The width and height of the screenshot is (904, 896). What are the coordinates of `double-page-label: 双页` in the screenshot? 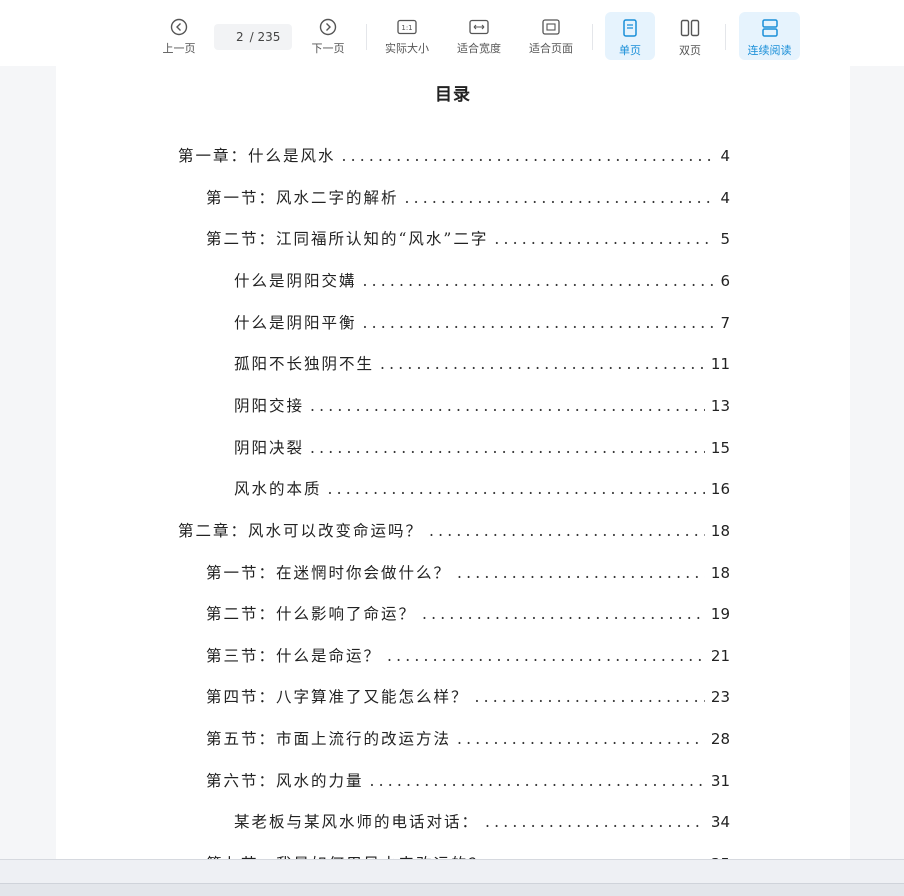 It's located at (690, 50).